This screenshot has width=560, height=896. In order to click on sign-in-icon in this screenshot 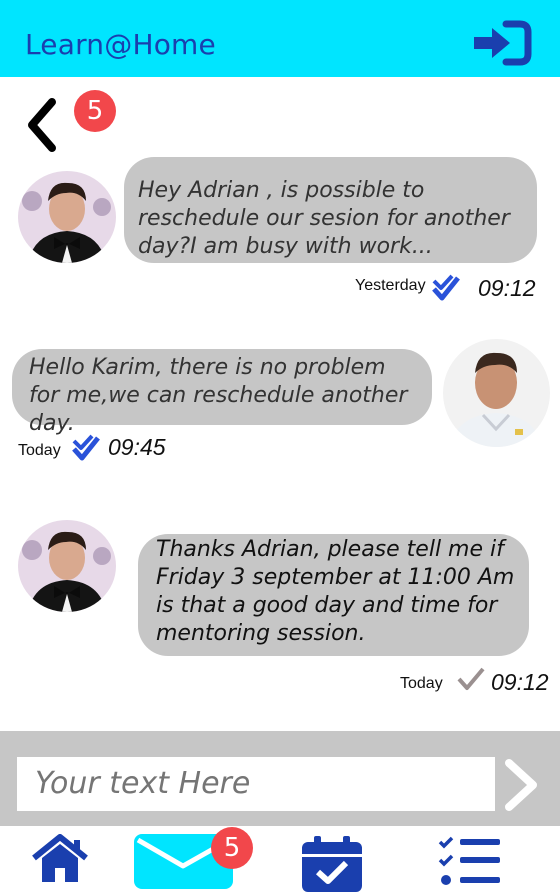, I will do `click(503, 43)`.